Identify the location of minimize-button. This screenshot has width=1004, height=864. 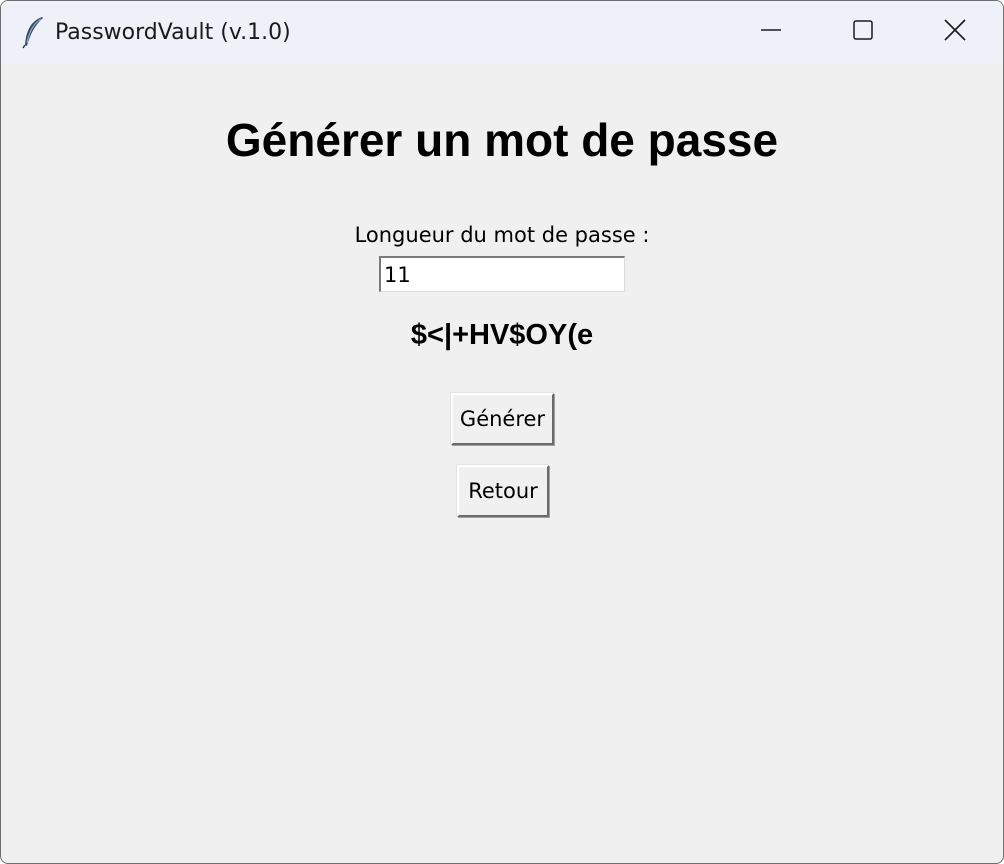
(771, 32).